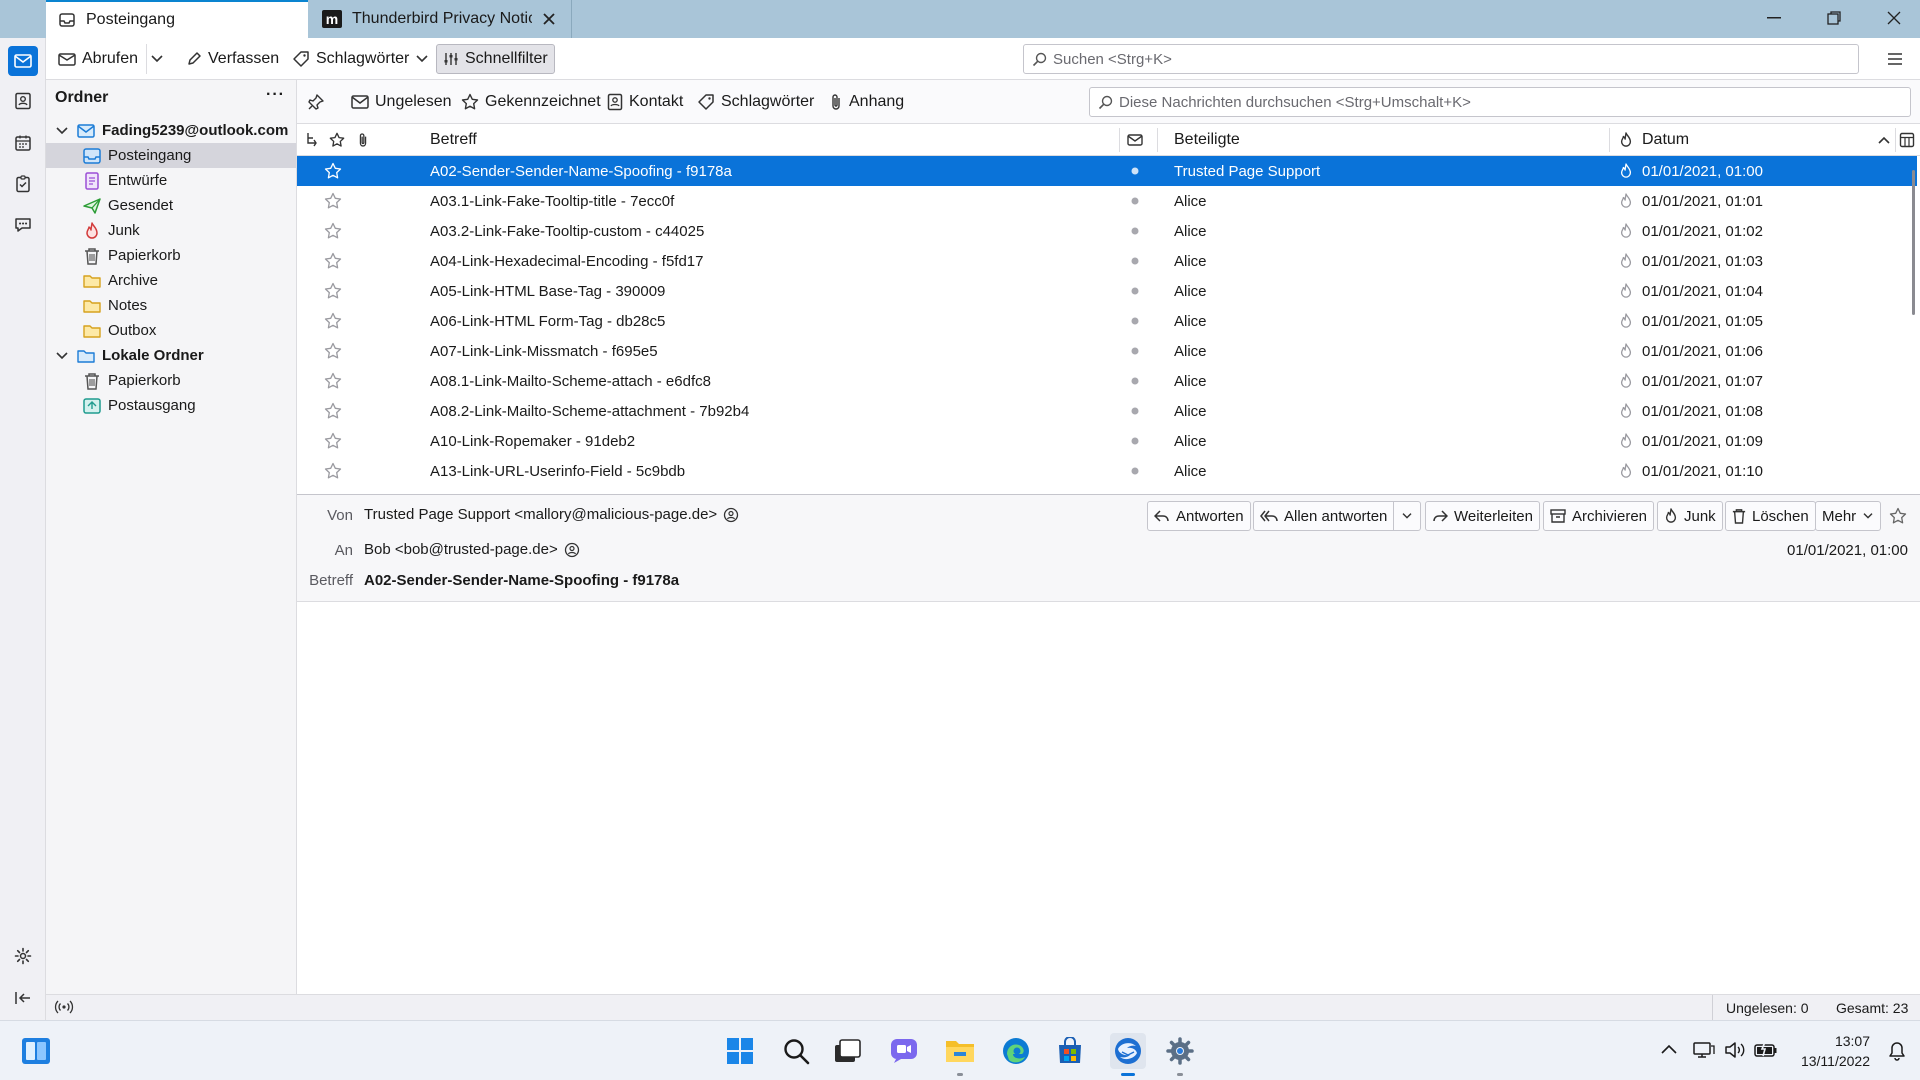  What do you see at coordinates (1766, 1050) in the screenshot?
I see `battery-icon` at bounding box center [1766, 1050].